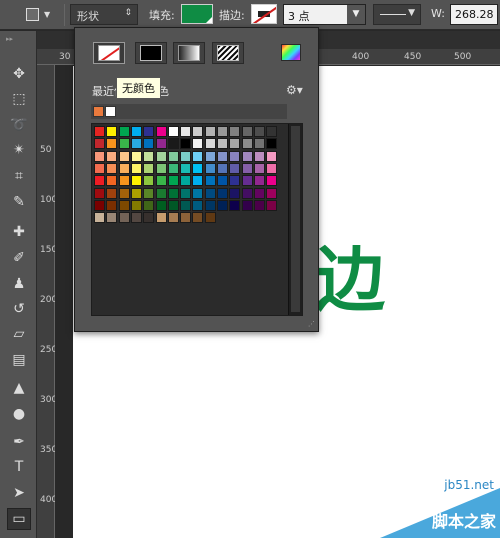 The image size is (500, 538). I want to click on move-tool: ✥, so click(19, 74).